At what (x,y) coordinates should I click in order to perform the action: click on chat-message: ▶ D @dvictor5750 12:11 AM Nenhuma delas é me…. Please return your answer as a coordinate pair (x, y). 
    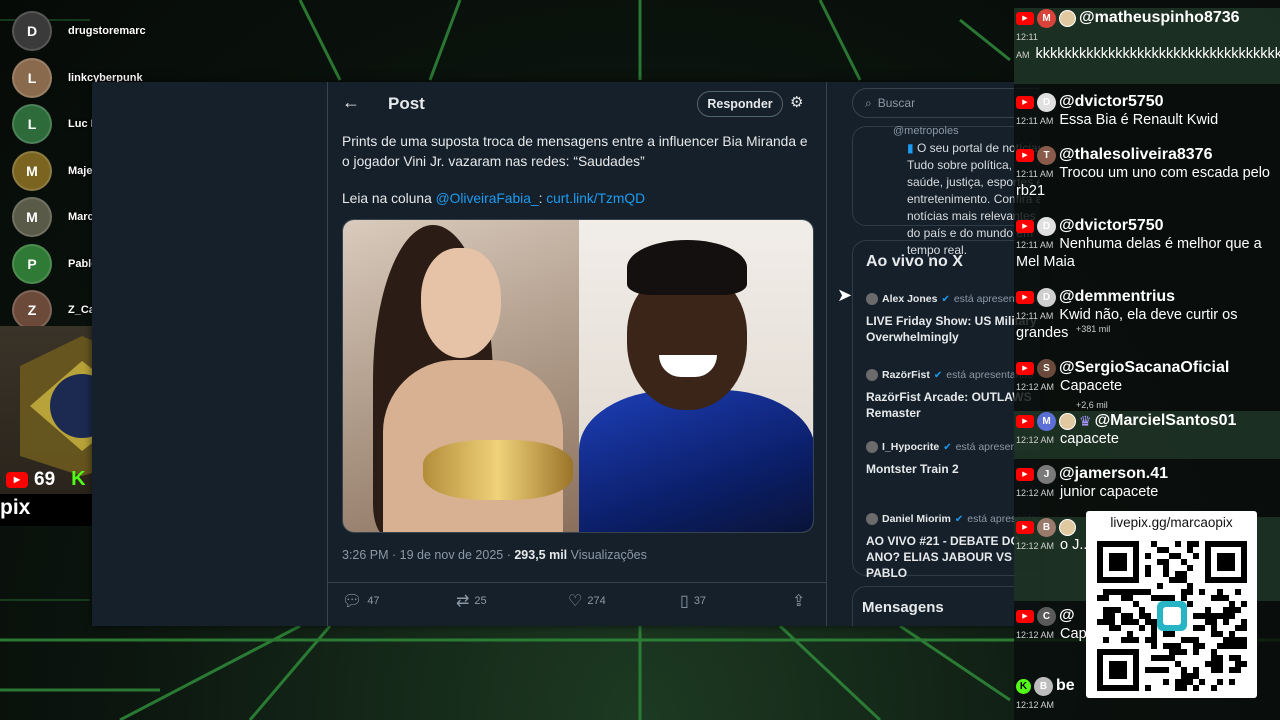
    Looking at the image, I should click on (1147, 249).